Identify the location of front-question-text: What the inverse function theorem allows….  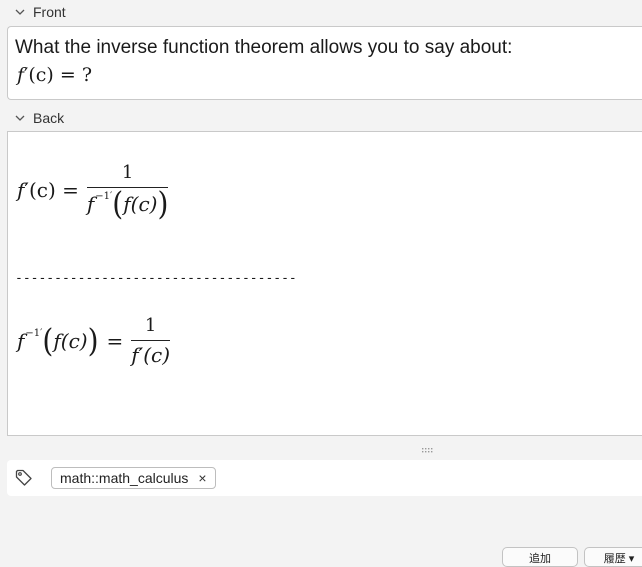
(264, 47).